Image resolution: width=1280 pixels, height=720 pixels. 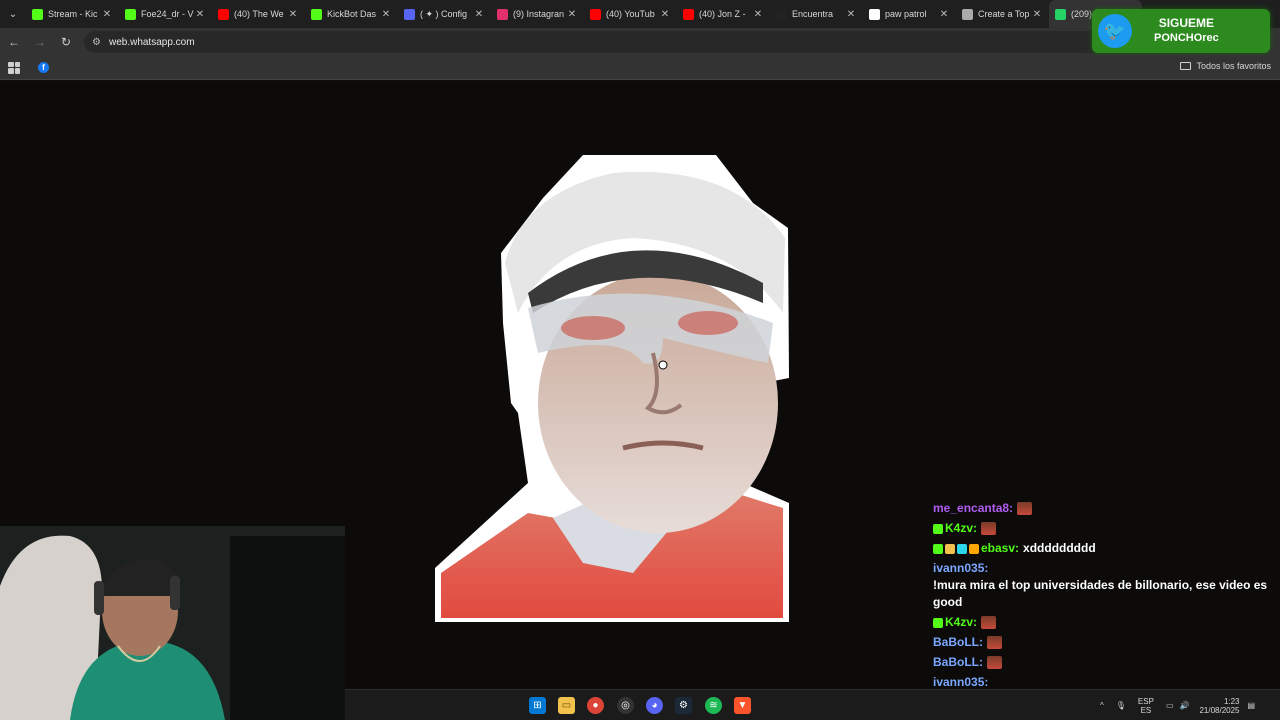 What do you see at coordinates (72, 14) in the screenshot?
I see `browser-tab: Stream - Kic ✕` at bounding box center [72, 14].